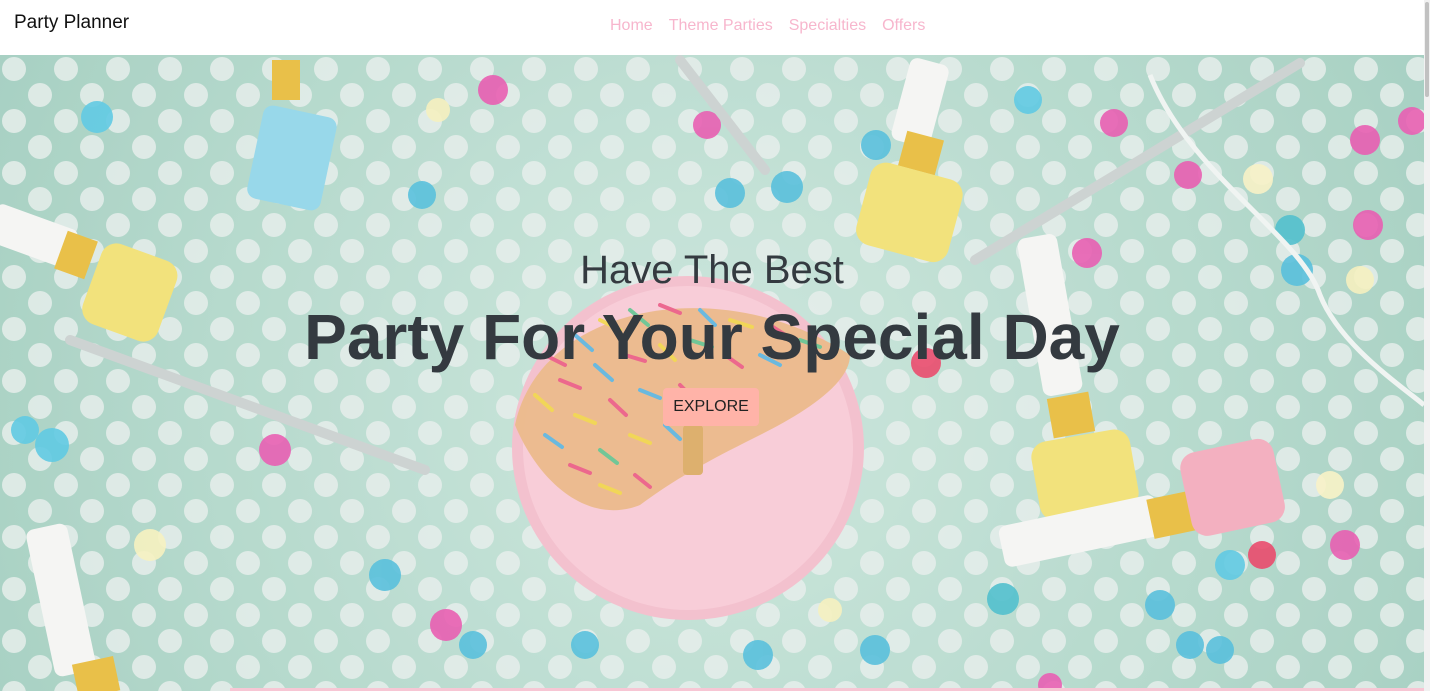 This screenshot has height=691, width=1430. I want to click on nav-link-home: Home, so click(631, 26).